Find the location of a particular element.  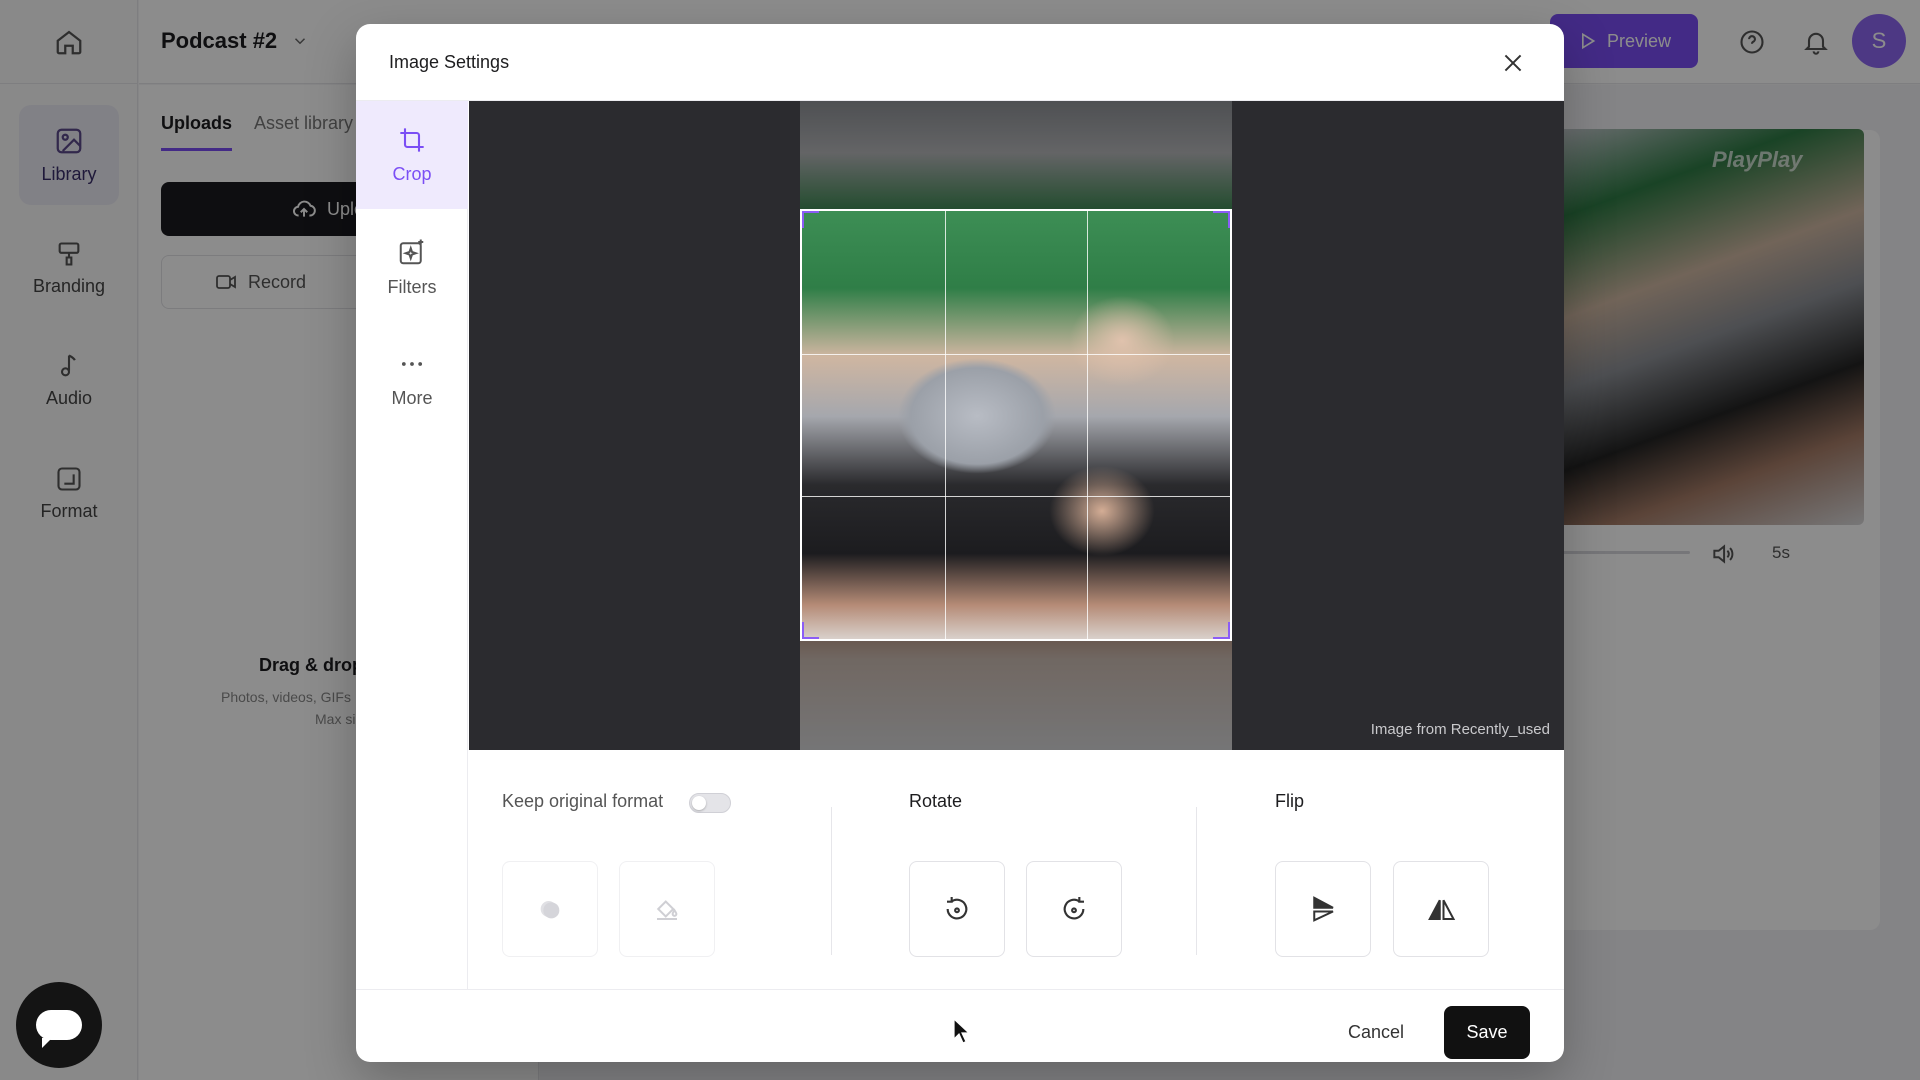

flip-vertical-icon is located at coordinates (1323, 909).